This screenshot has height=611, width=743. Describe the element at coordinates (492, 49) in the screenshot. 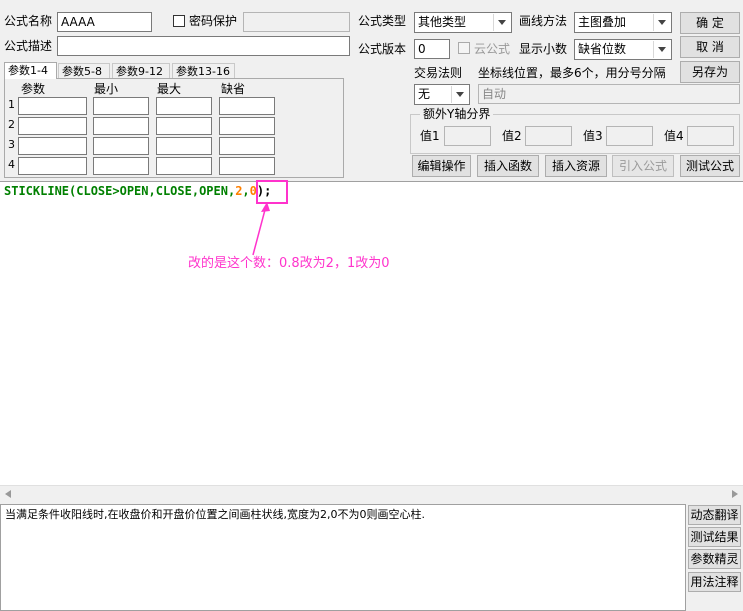

I see `cloud-formula-label: 云公式` at that location.